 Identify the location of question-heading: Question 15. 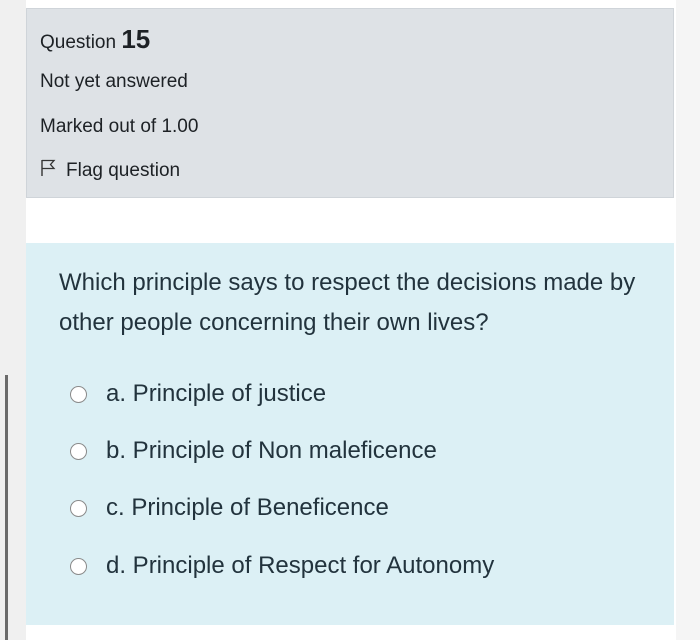
(95, 39).